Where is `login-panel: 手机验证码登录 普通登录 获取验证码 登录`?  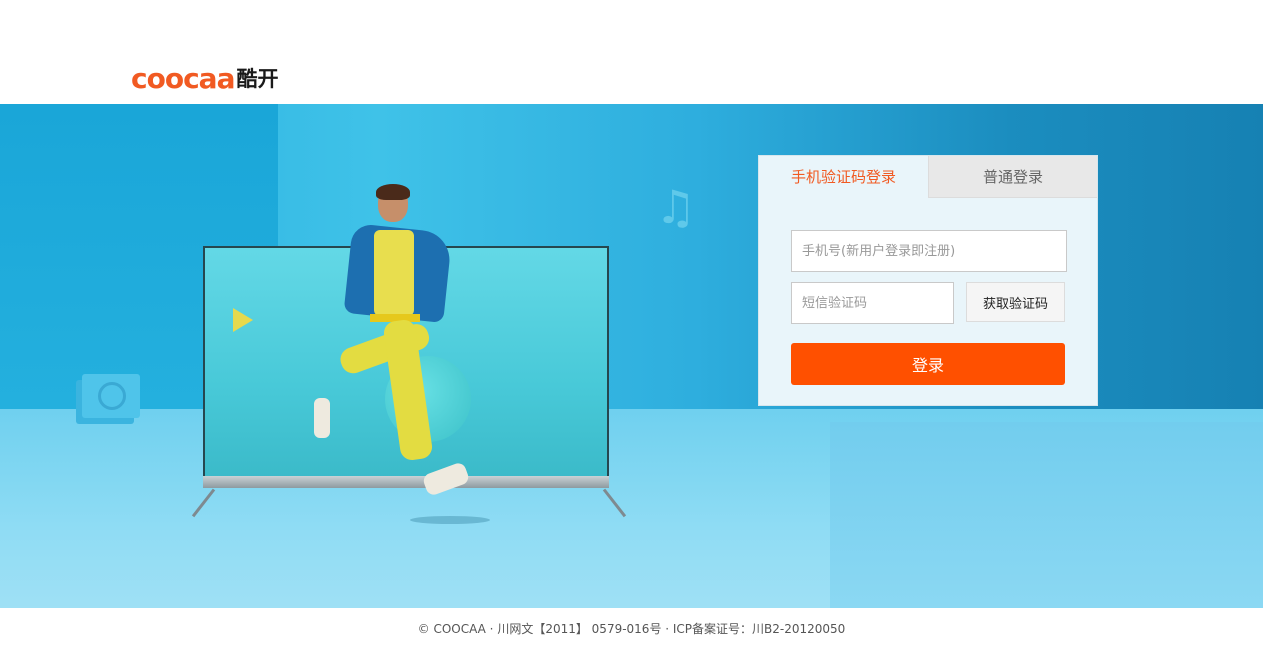
login-panel: 手机验证码登录 普通登录 获取验证码 登录 is located at coordinates (928, 280).